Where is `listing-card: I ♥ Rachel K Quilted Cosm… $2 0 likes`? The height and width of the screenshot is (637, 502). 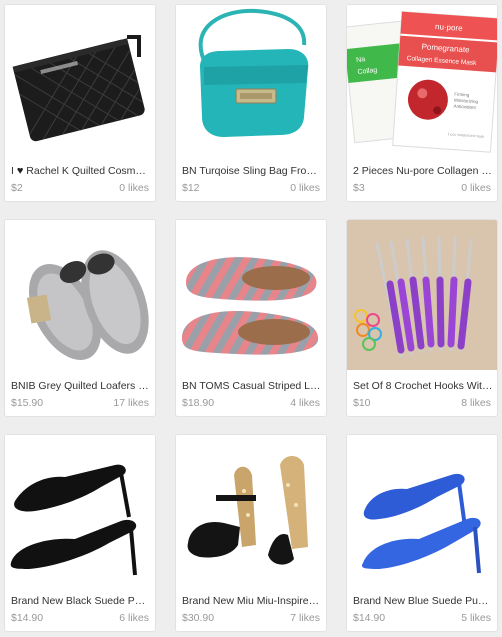 listing-card: I ♥ Rachel K Quilted Cosm… $2 0 likes is located at coordinates (80, 103).